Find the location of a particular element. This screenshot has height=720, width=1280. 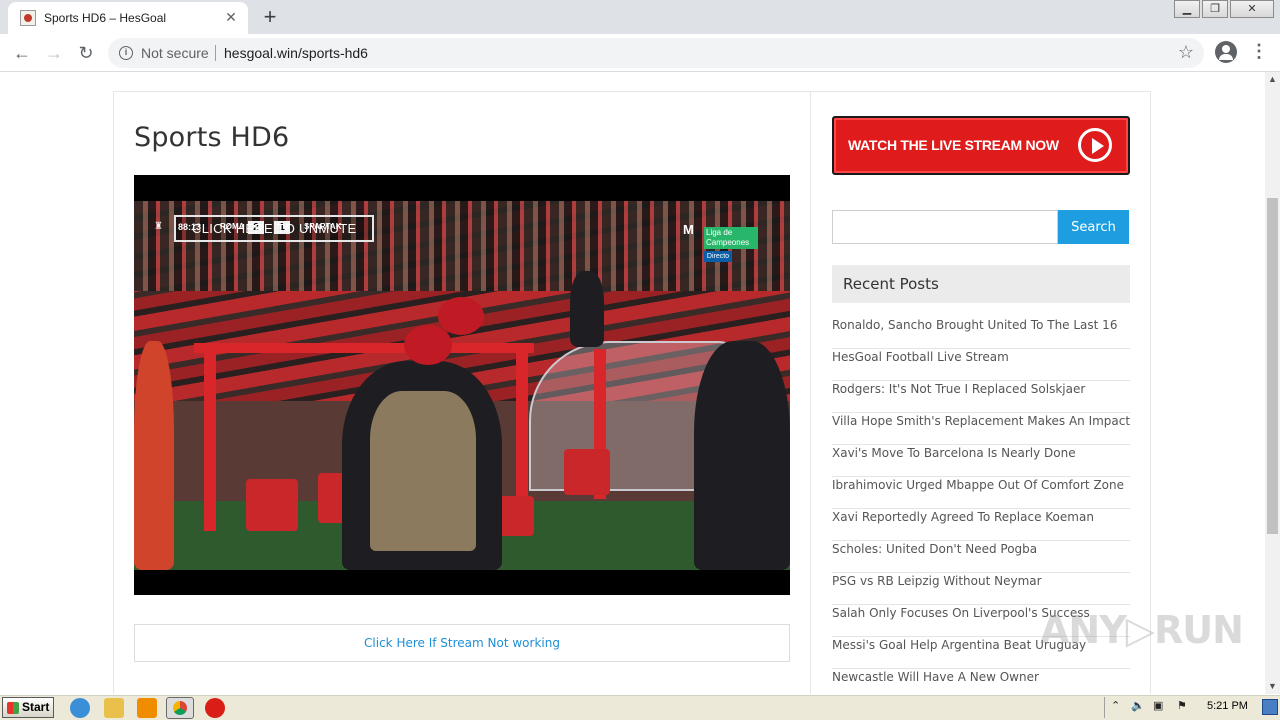

close-window-button: ✕ is located at coordinates (1252, 9).